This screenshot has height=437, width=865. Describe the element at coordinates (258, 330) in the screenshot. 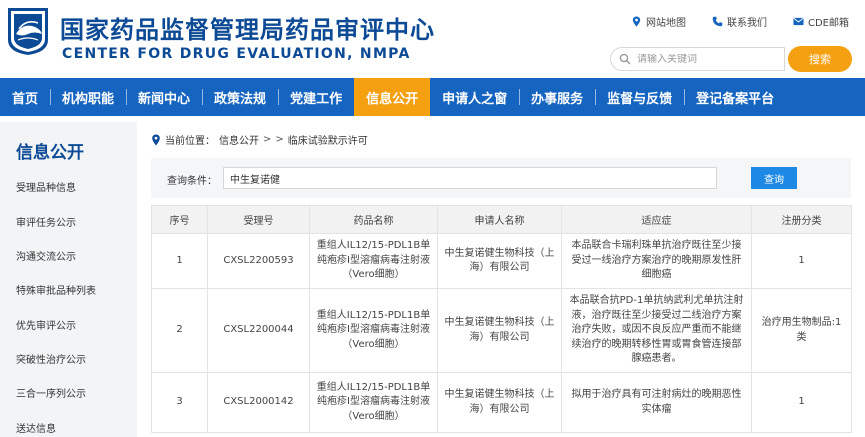

I see `cell-acceptance-no: CXSL2200044` at that location.